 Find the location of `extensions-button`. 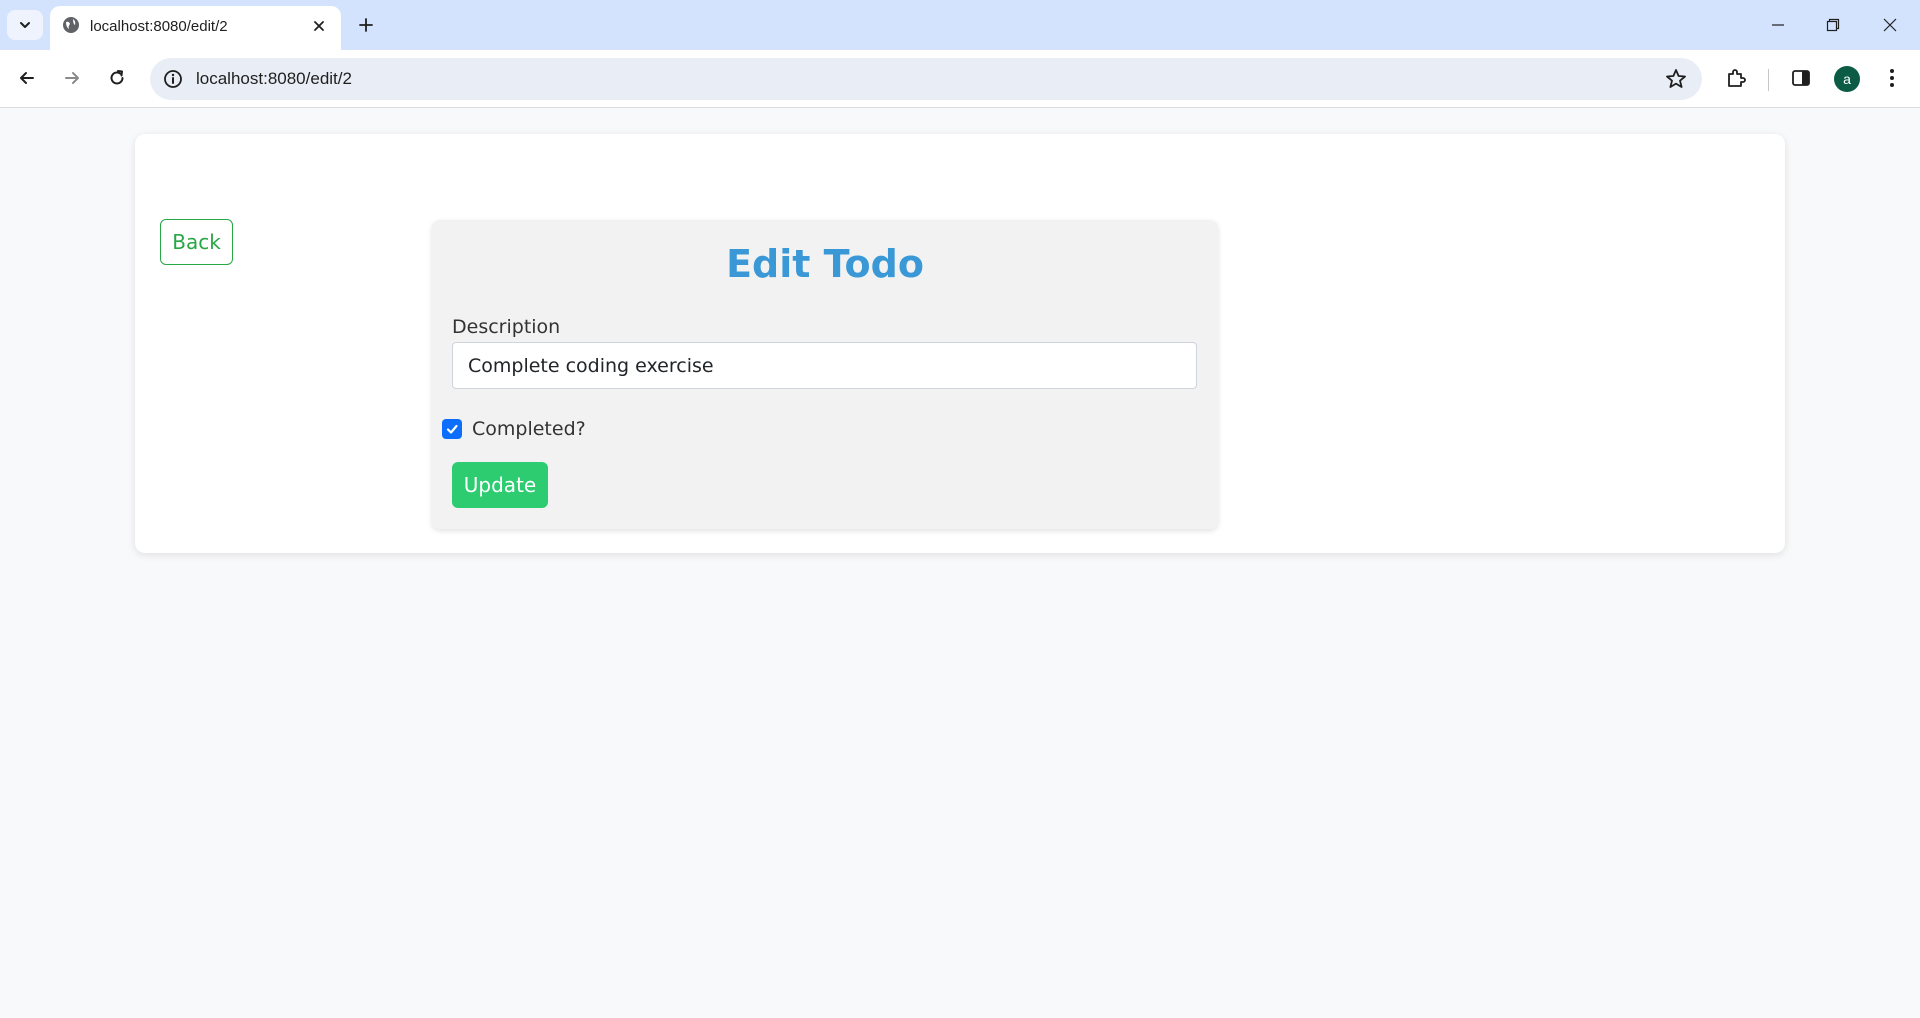

extensions-button is located at coordinates (1736, 78).